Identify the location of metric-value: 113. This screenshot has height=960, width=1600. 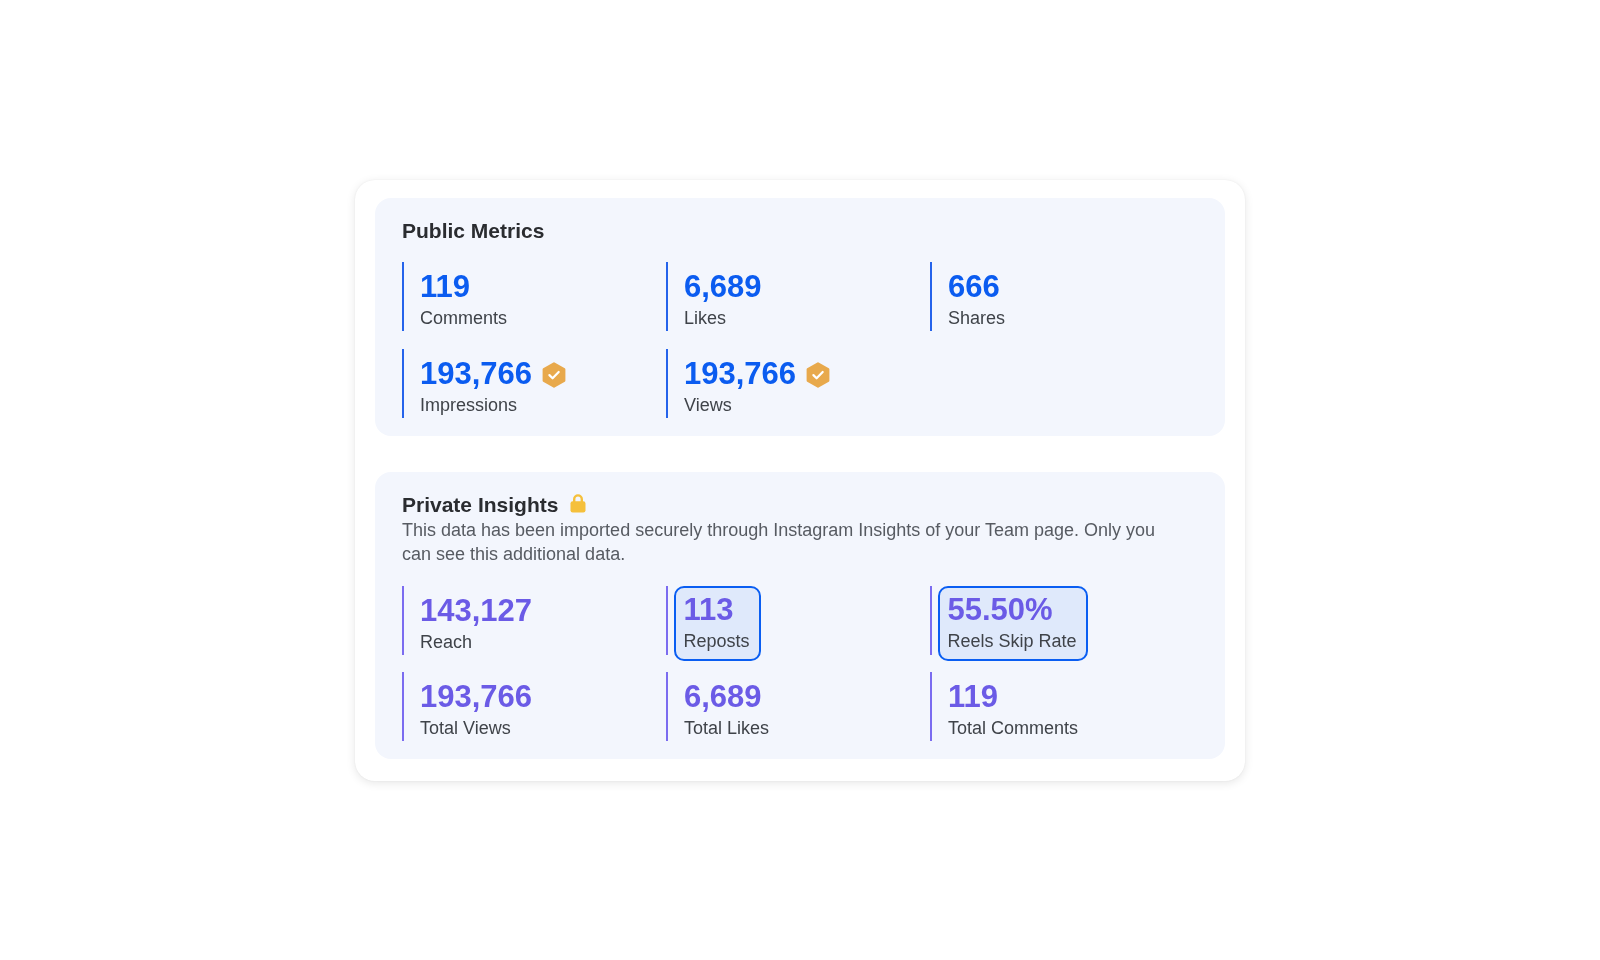
(708, 610).